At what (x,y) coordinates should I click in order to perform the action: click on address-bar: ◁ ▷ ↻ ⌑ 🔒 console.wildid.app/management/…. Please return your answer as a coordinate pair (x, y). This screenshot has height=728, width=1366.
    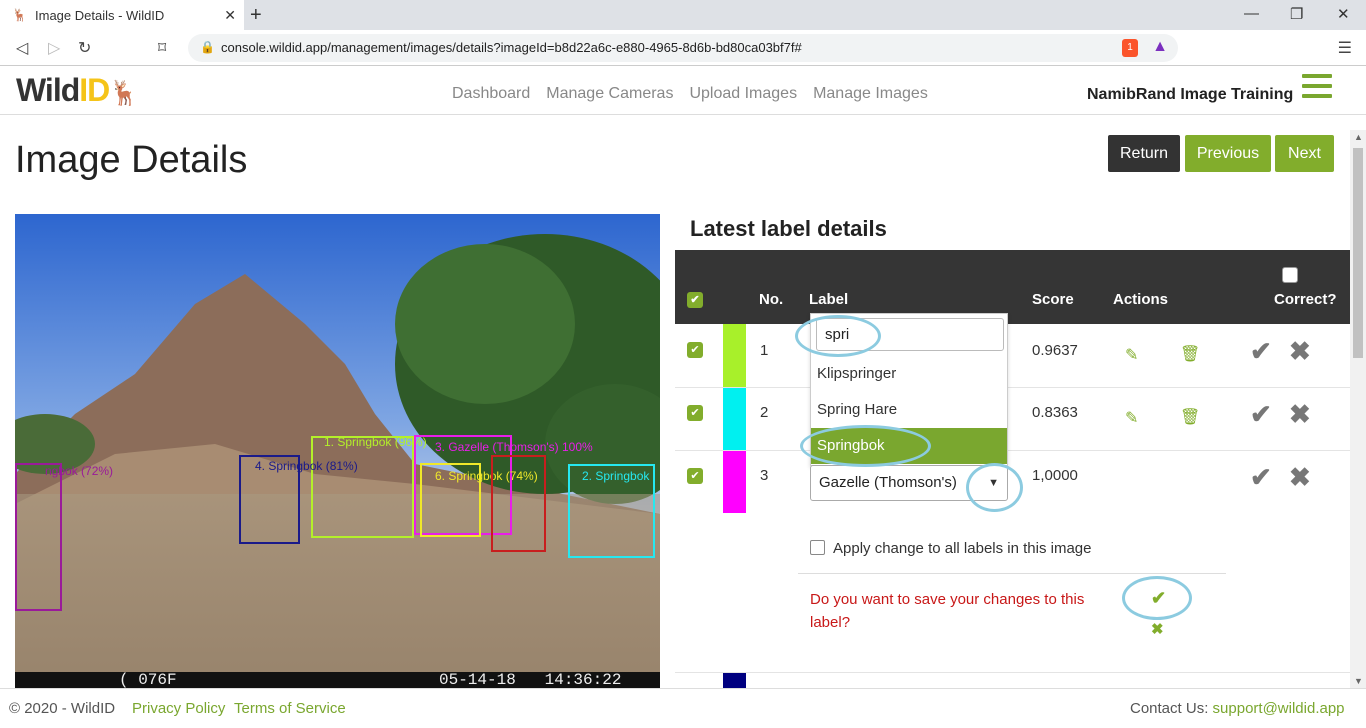
    Looking at the image, I should click on (683, 48).